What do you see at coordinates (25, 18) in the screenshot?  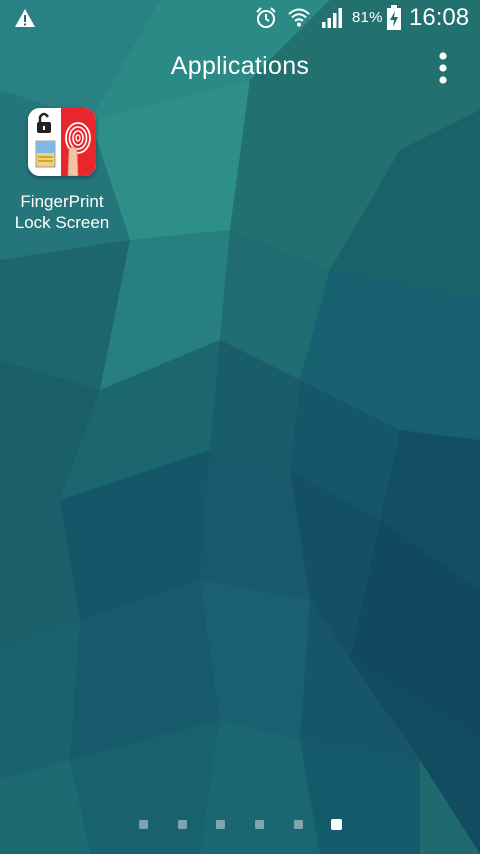 I see `warning-icon` at bounding box center [25, 18].